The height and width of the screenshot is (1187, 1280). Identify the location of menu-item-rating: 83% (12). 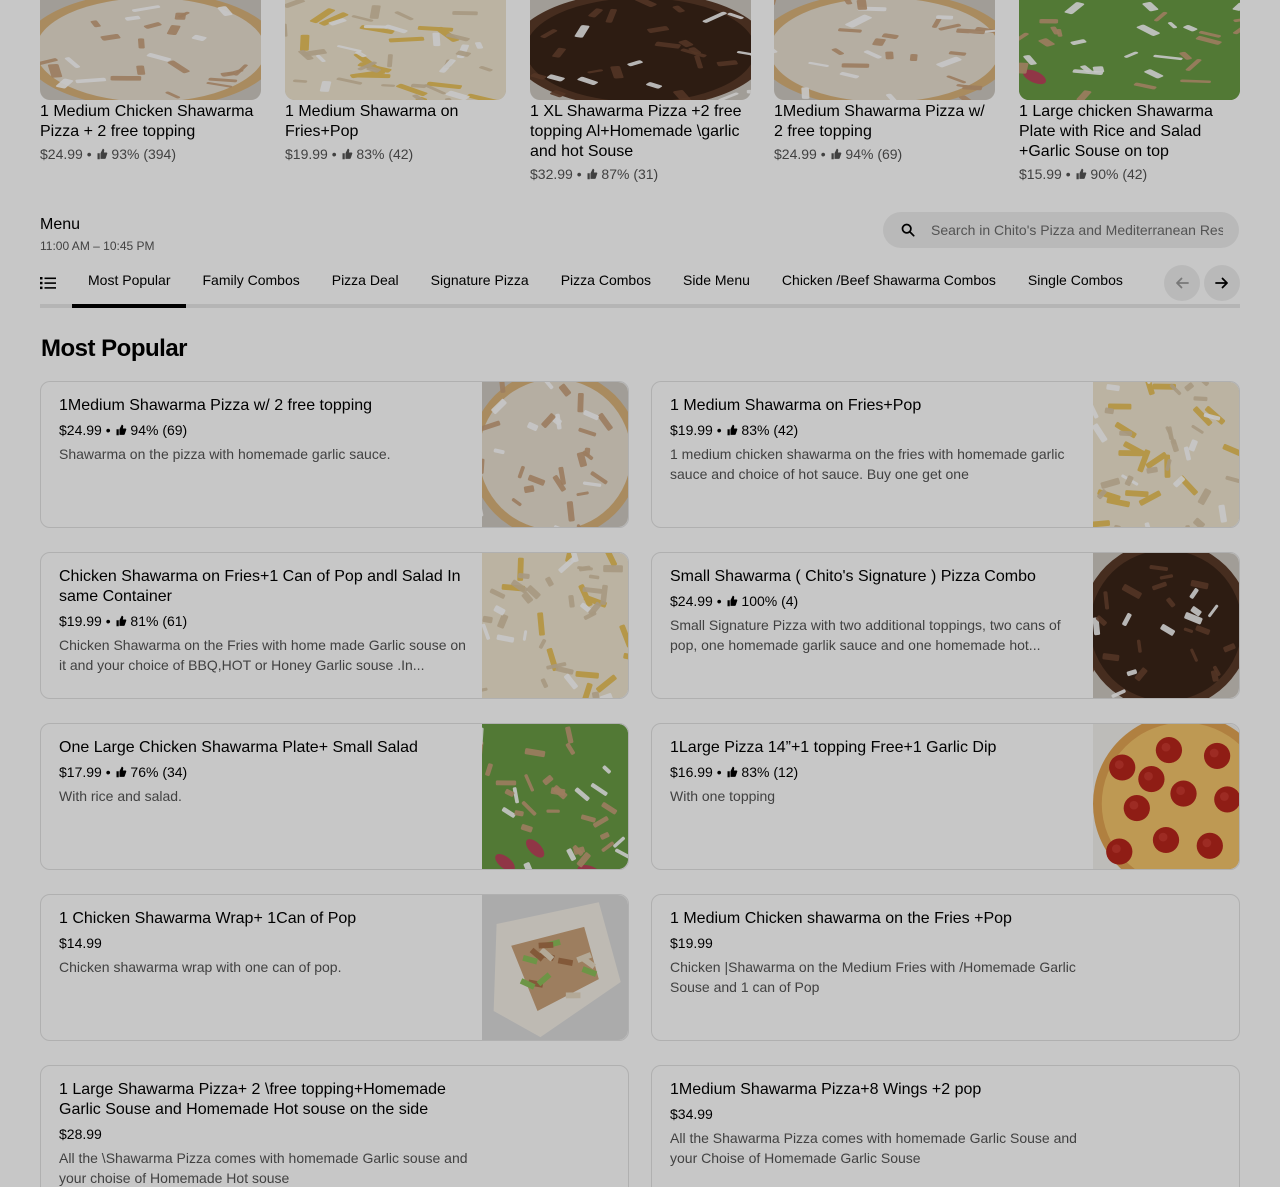
(770, 772).